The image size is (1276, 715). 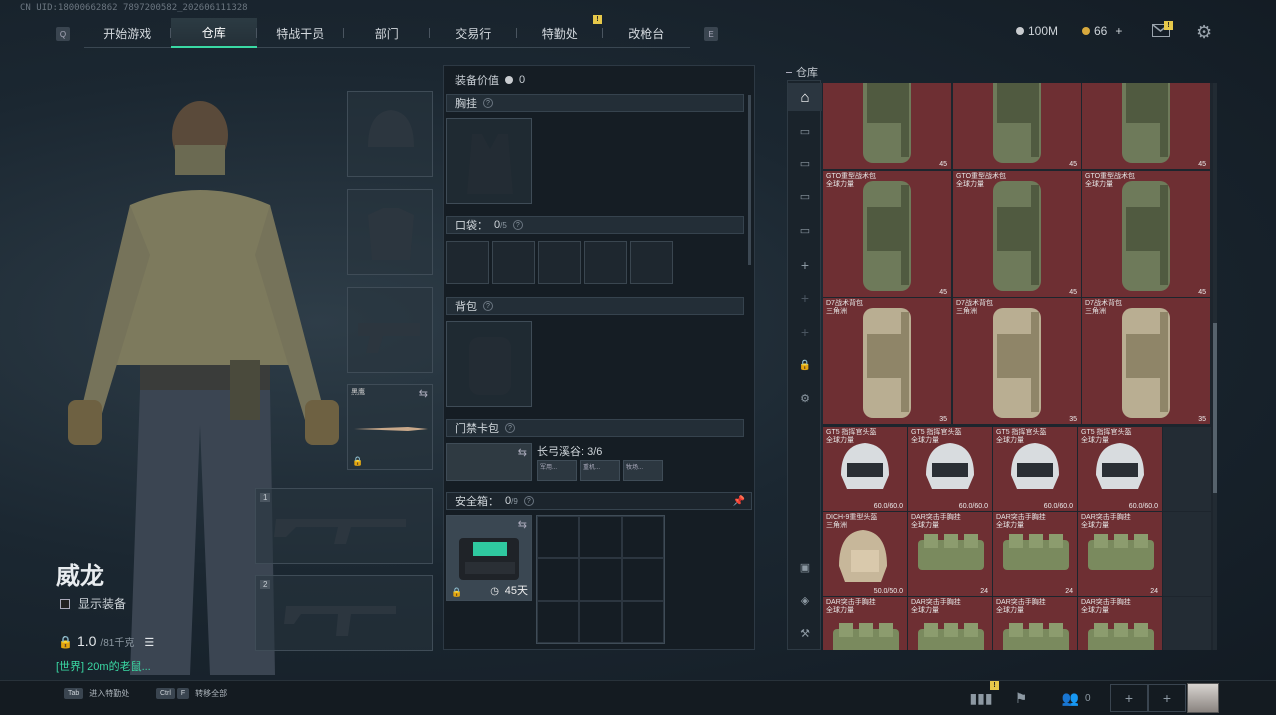 I want to click on chest-rig-slot, so click(x=489, y=161).